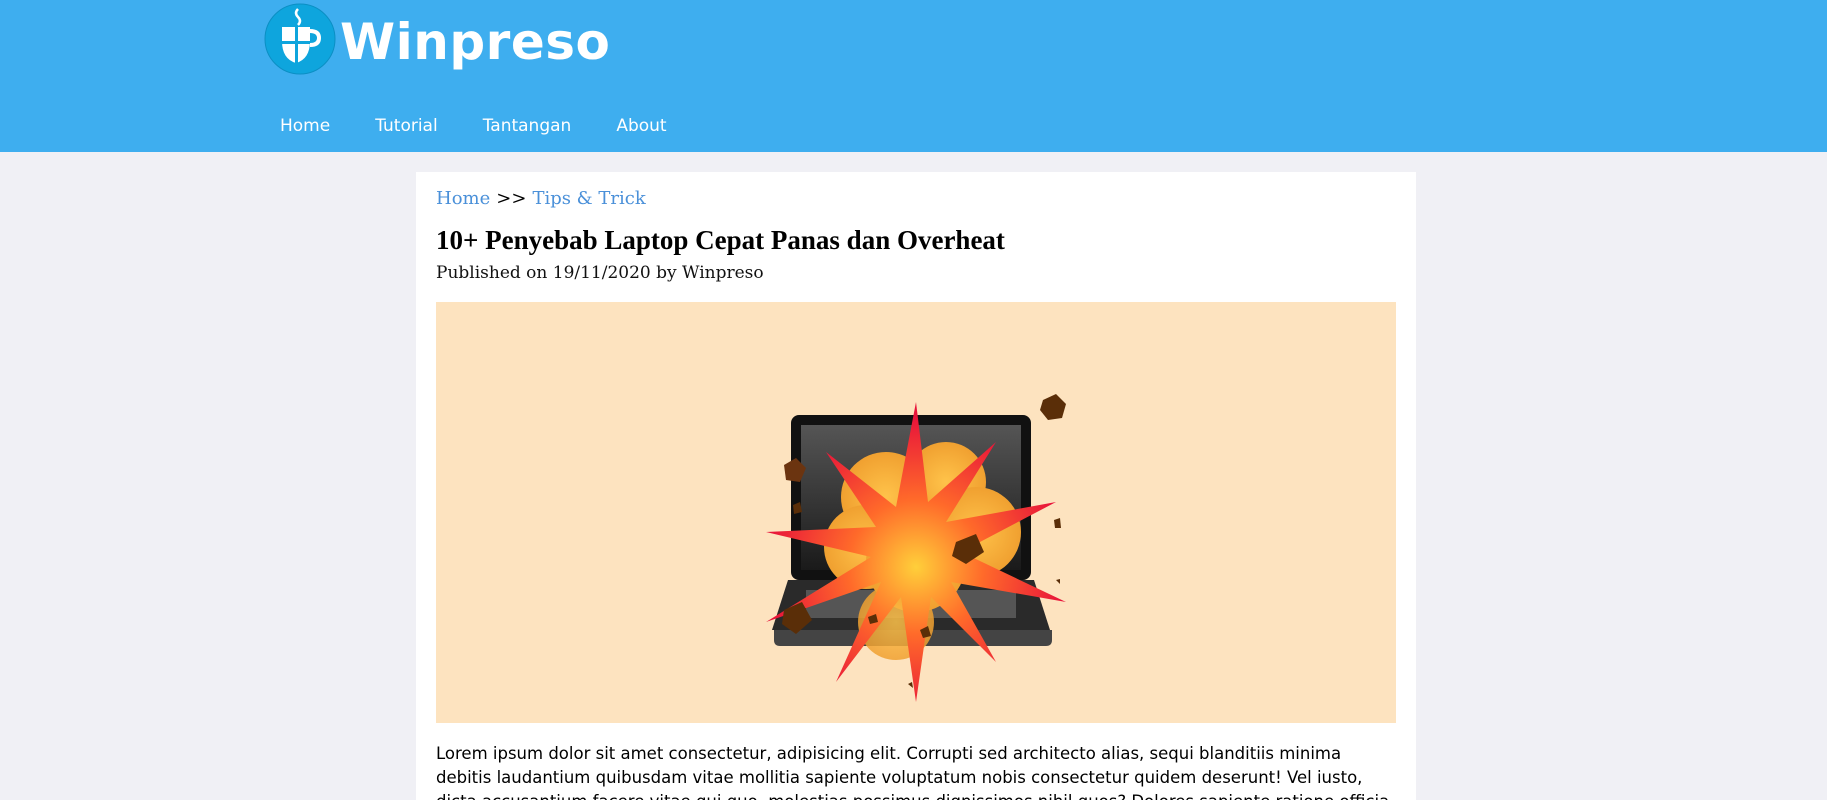  Describe the element at coordinates (641, 126) in the screenshot. I see `nav-about: About` at that location.